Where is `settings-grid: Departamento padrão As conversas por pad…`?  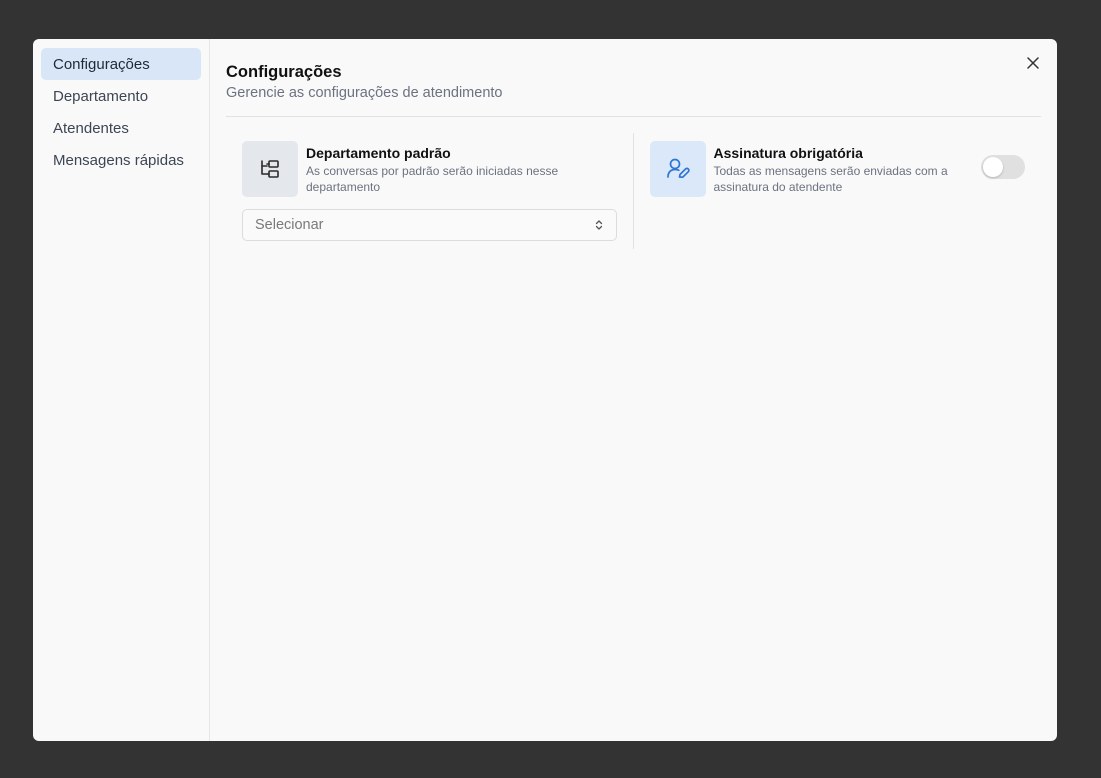 settings-grid: Departamento padrão As conversas por pad… is located at coordinates (633, 183).